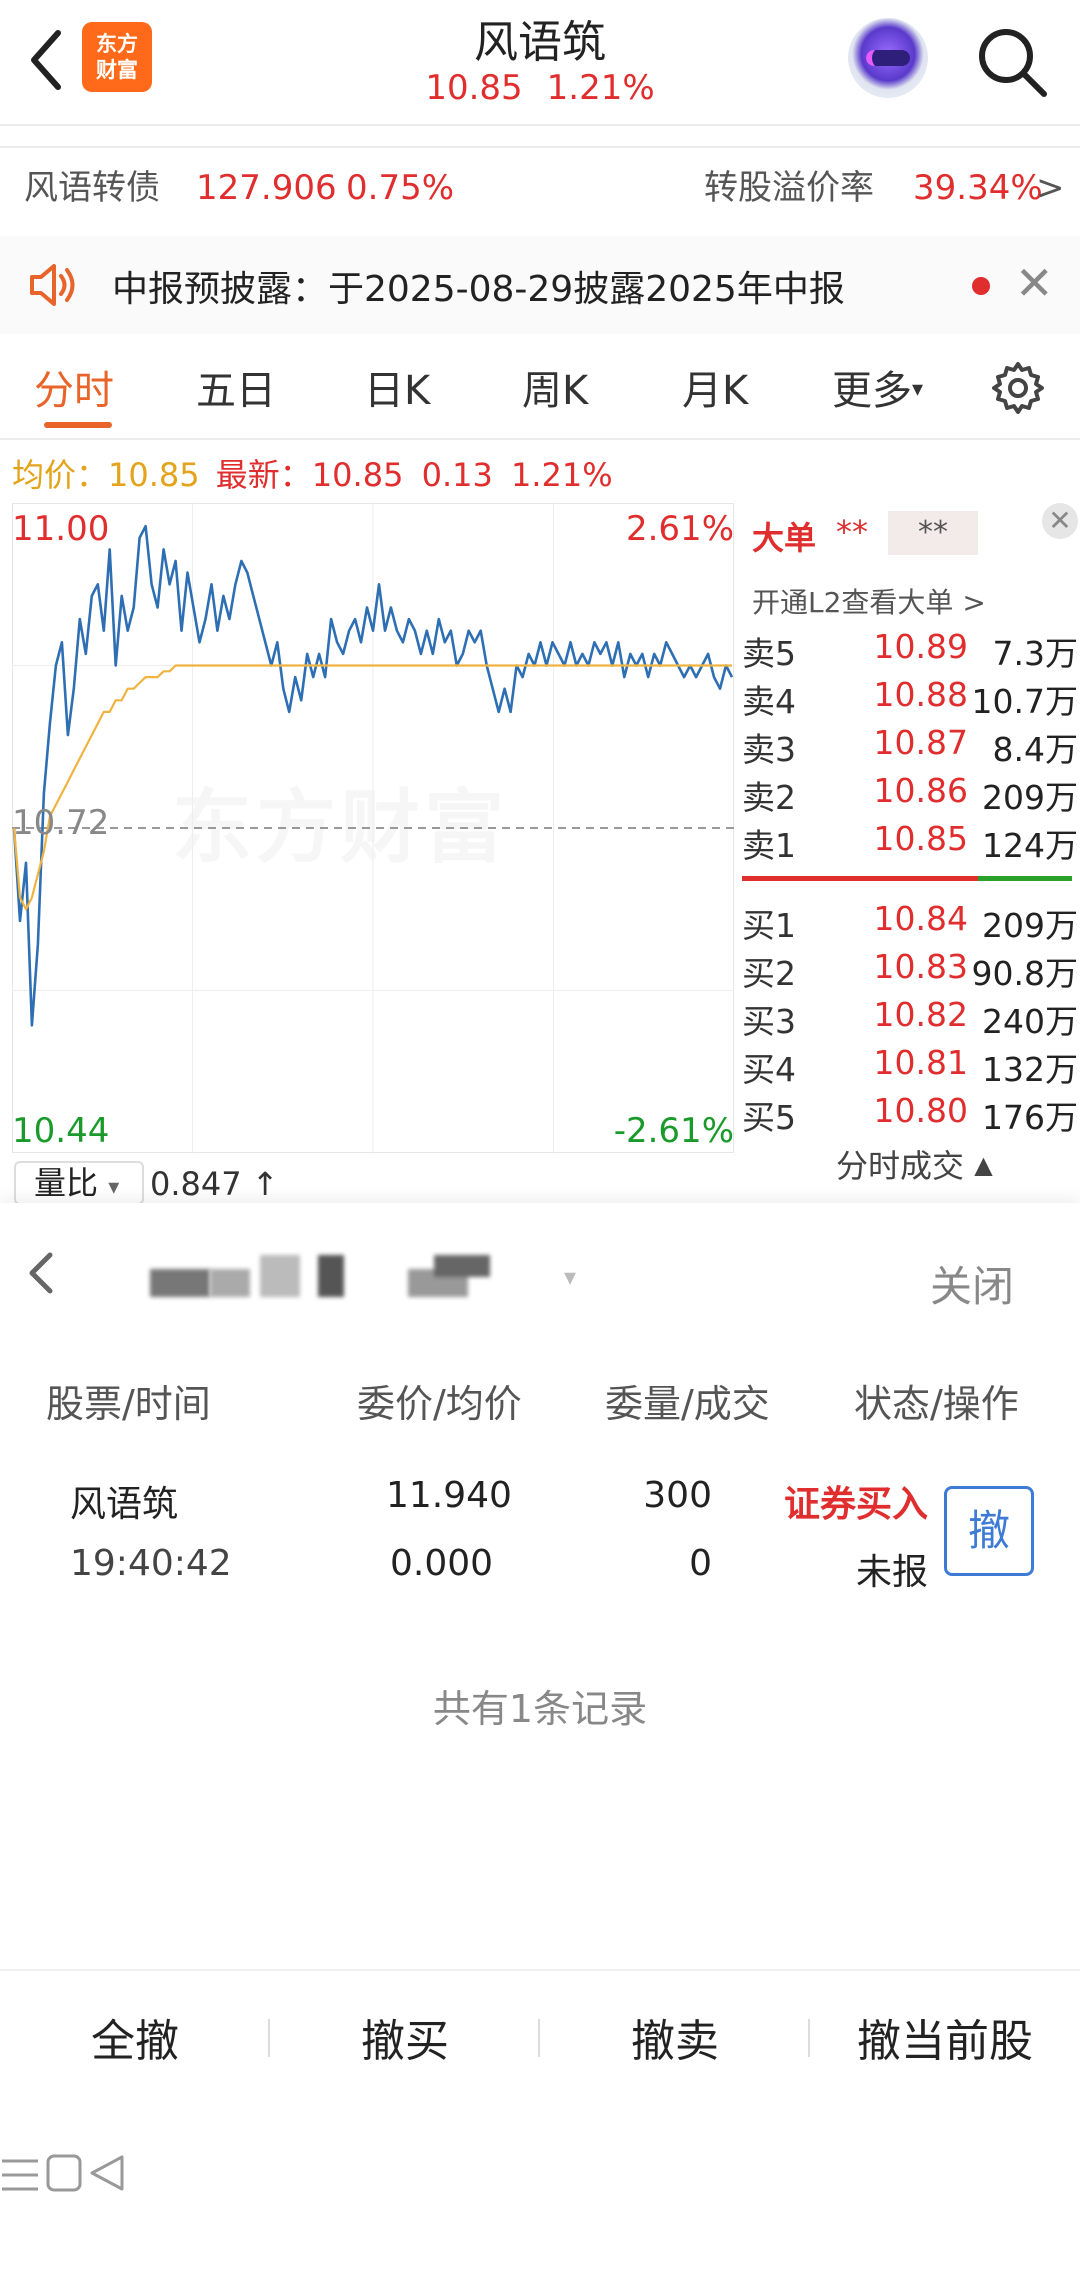 Image resolution: width=1080 pixels, height=2282 pixels. I want to click on ask-row: 卖2 10.86 209万, so click(910, 794).